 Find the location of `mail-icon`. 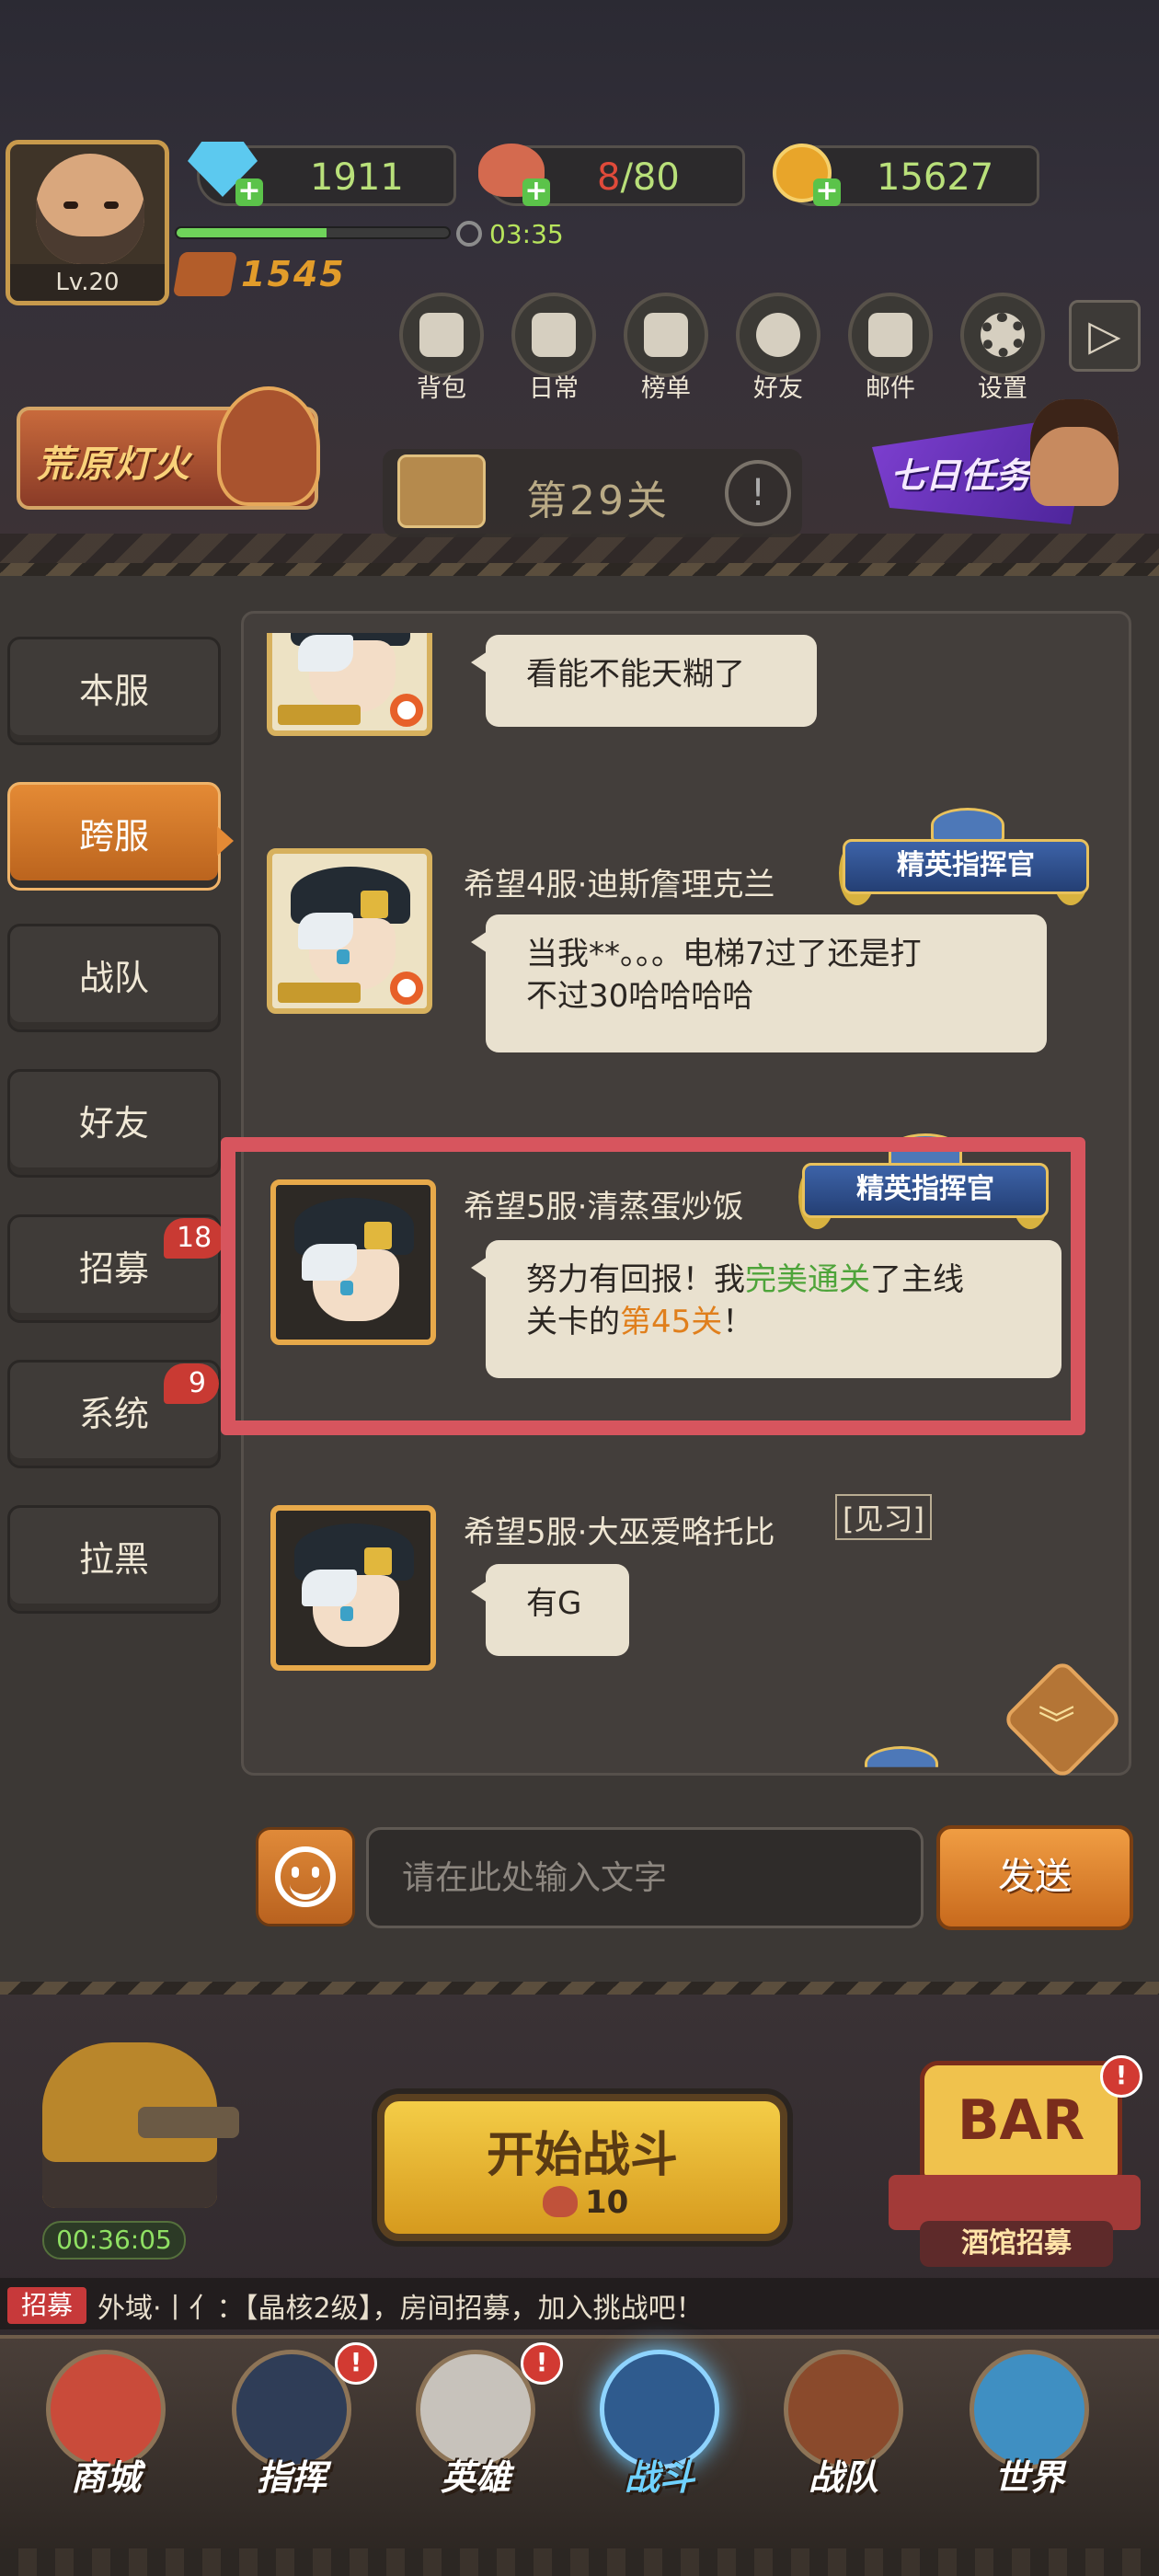

mail-icon is located at coordinates (890, 335).